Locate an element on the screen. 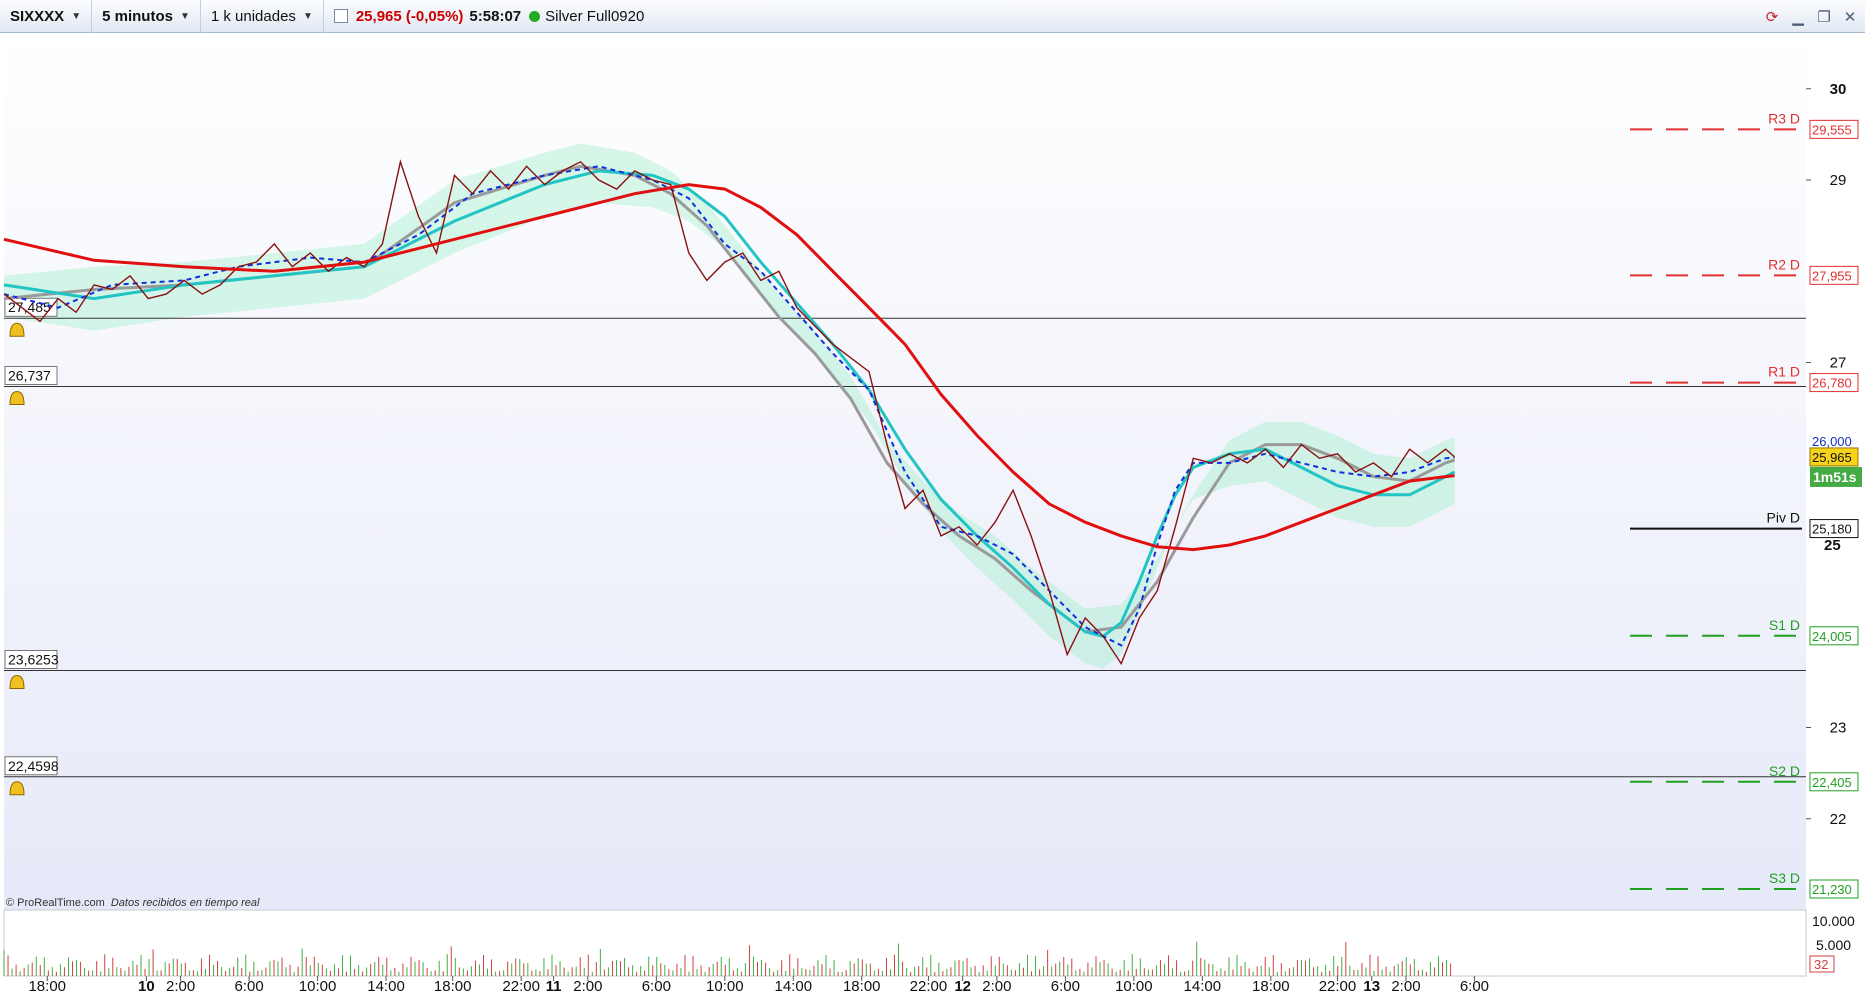  instrument-selector: SIXXXX ▼ is located at coordinates (46, 16).